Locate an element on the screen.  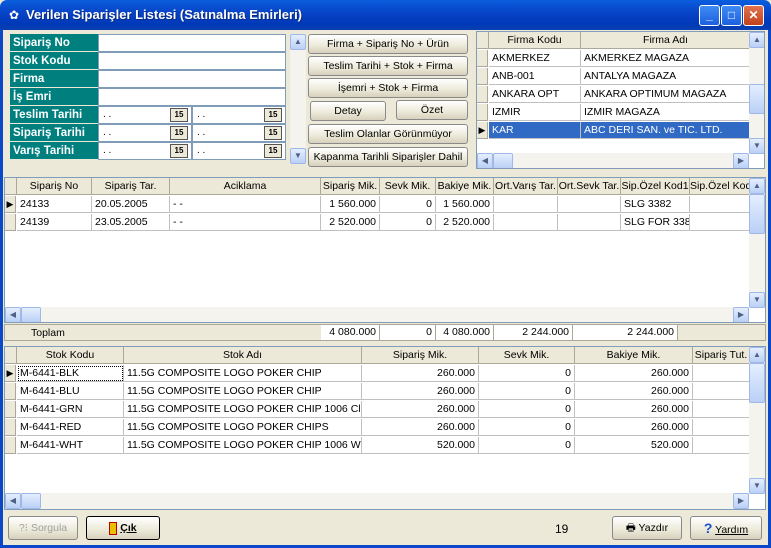
sort-teslim-stok-firma-button: Teslim Tarihi + Stok + Firma is located at coordinates (388, 66).